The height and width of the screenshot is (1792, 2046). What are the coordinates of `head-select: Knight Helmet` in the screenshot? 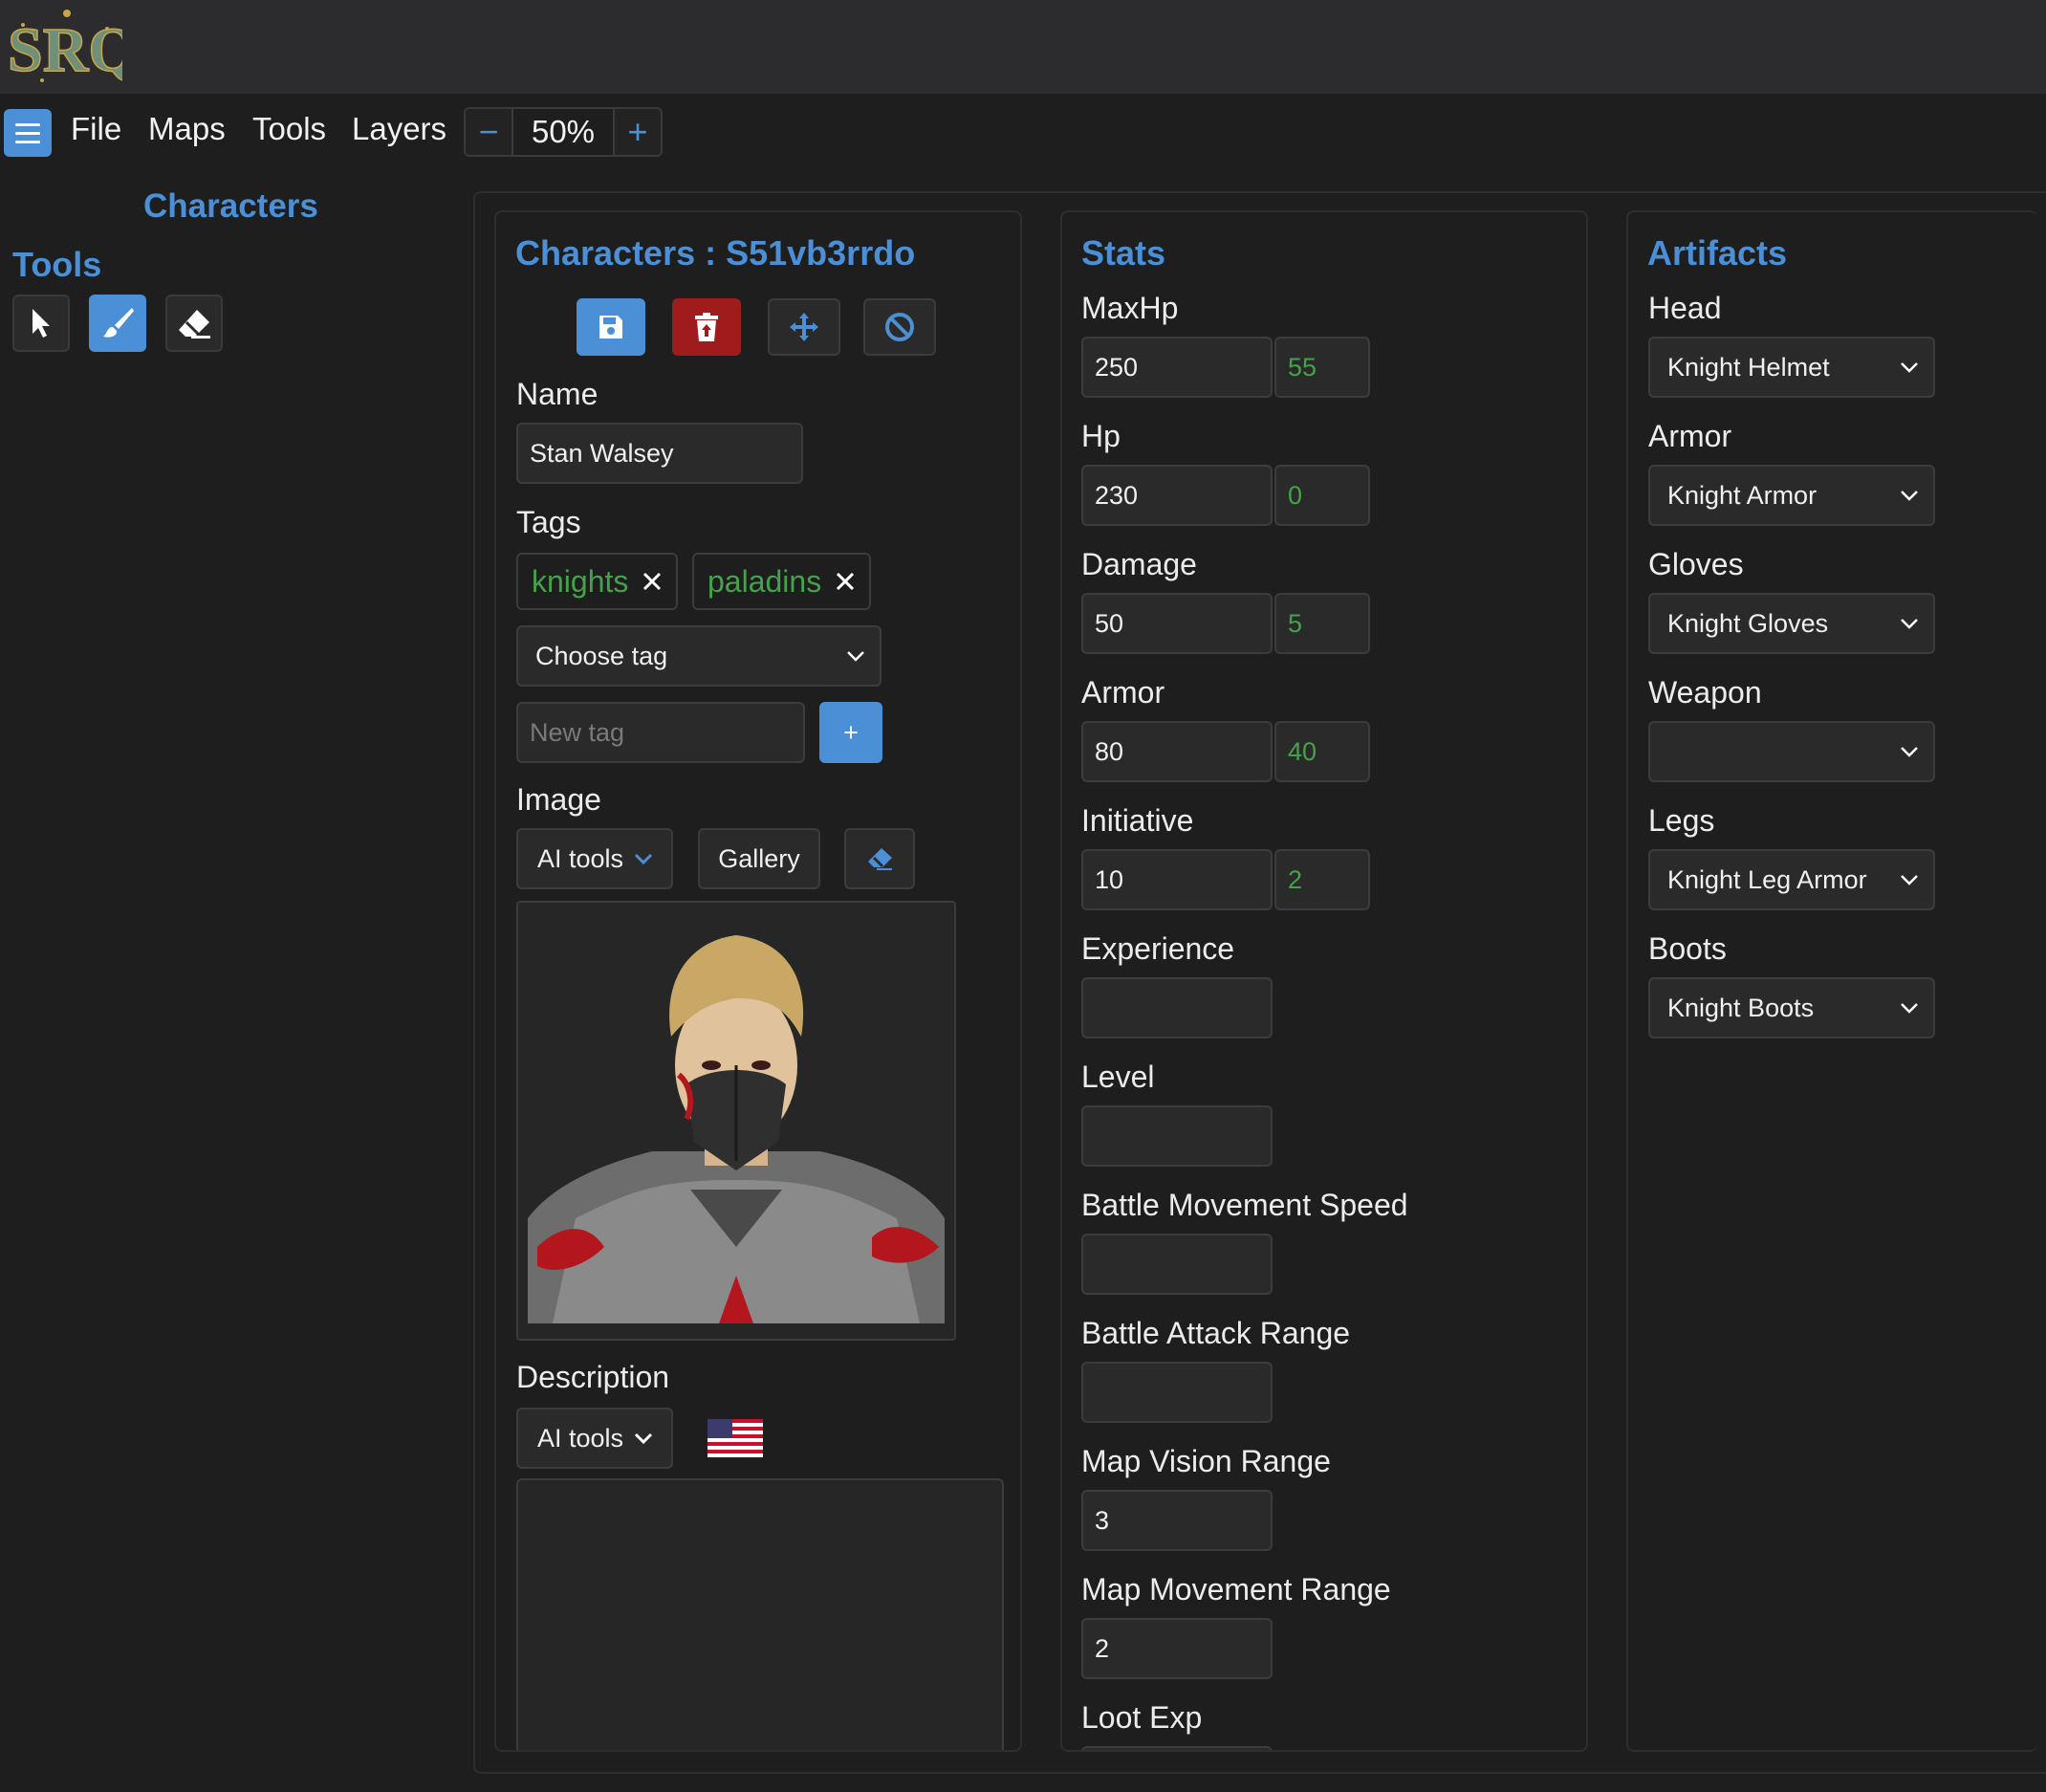 It's located at (1791, 367).